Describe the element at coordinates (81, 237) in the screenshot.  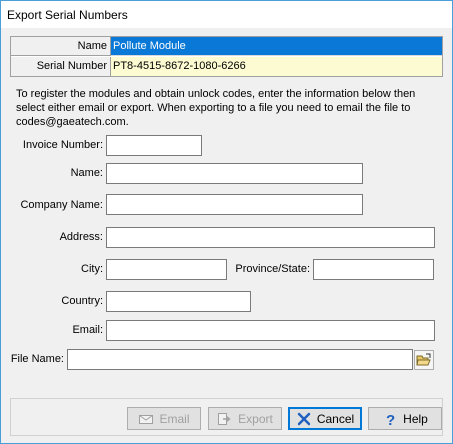
I see `address-label: Address:` at that location.